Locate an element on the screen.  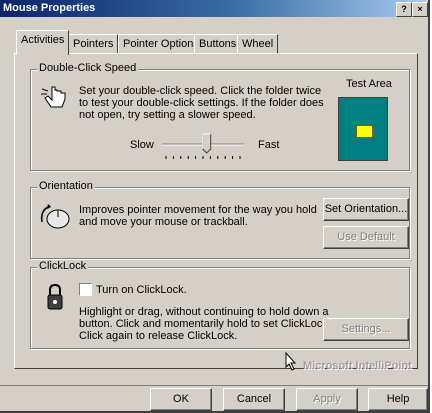
test-area is located at coordinates (363, 129).